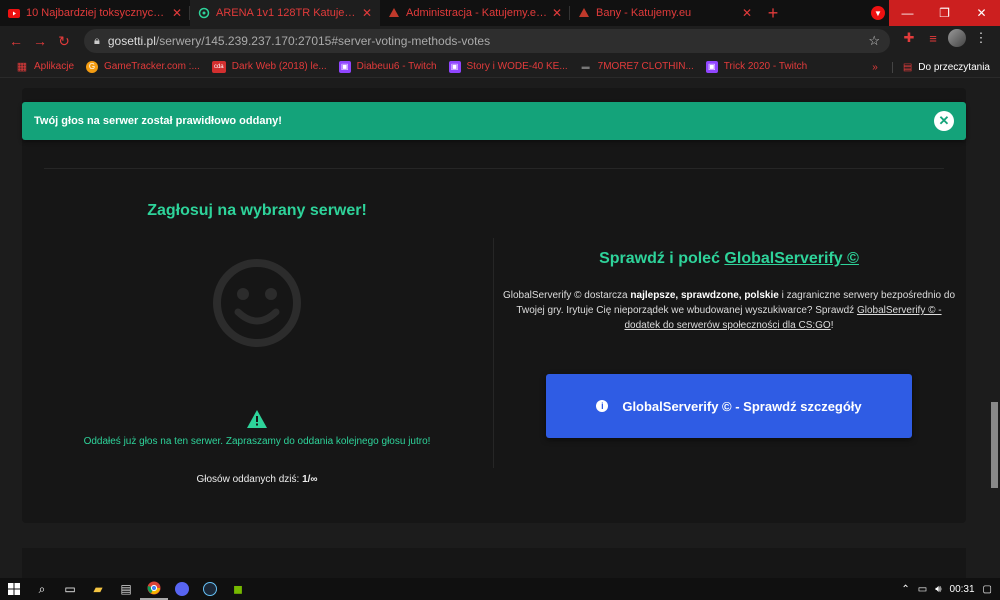 This screenshot has height=600, width=1000. I want to click on heading-prefix: Sprawdź i poleć, so click(662, 258).